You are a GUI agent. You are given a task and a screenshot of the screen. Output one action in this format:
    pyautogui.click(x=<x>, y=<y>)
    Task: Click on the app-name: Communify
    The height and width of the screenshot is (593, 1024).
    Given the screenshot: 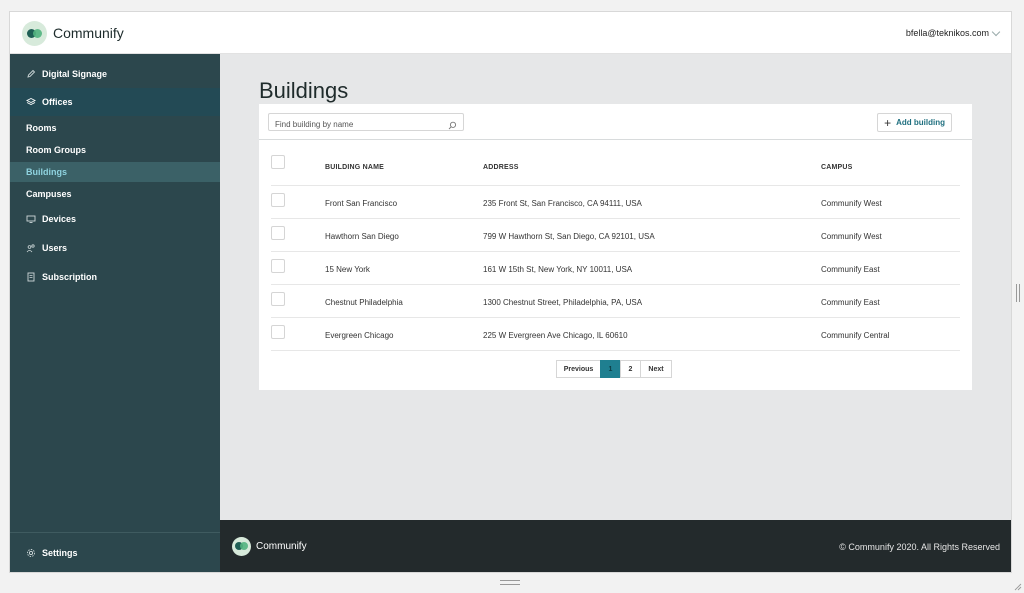 What is the action you would take?
    pyautogui.click(x=88, y=33)
    